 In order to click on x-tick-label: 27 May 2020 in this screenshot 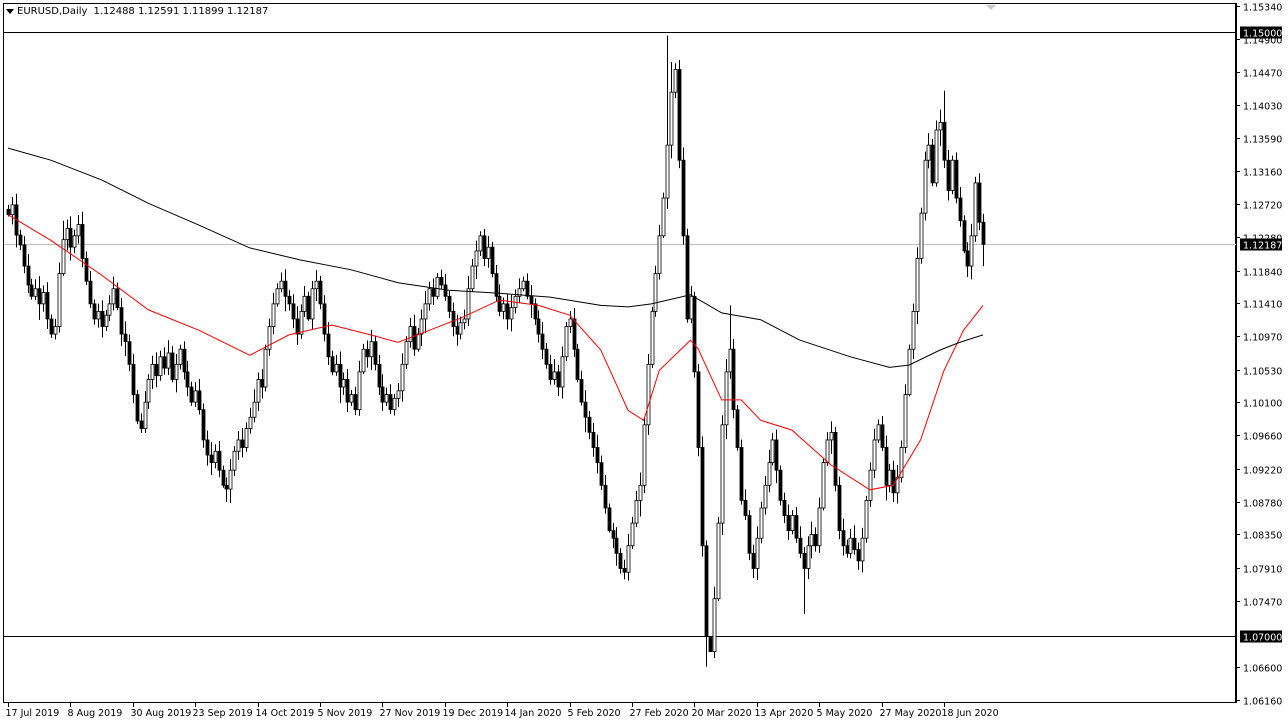, I will do `click(911, 713)`.